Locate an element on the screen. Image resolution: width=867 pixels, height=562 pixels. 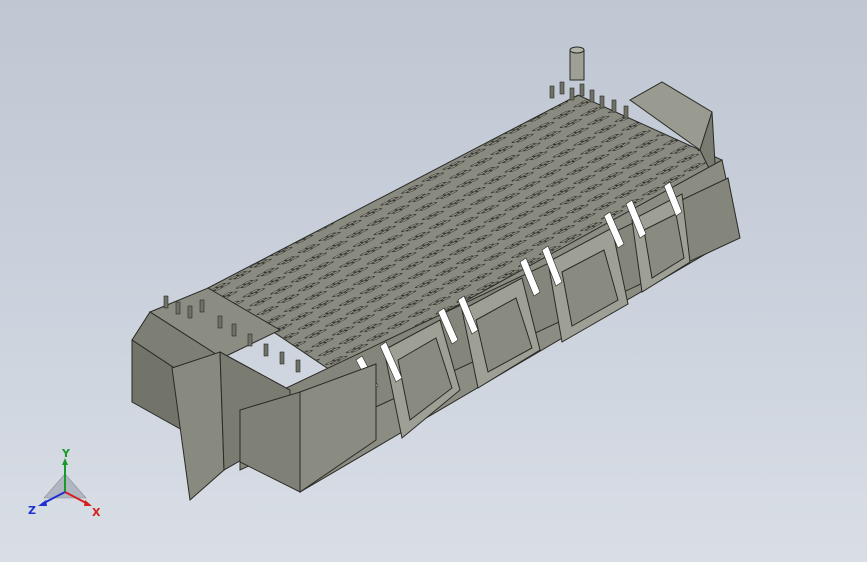
coordinate-triad: Y X Z is located at coordinates (64, 483).